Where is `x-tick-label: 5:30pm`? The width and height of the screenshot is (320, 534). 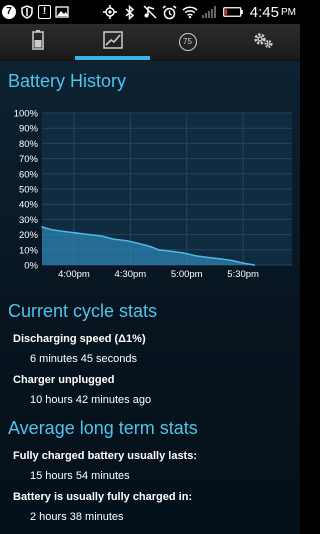 x-tick-label: 5:30pm is located at coordinates (243, 274).